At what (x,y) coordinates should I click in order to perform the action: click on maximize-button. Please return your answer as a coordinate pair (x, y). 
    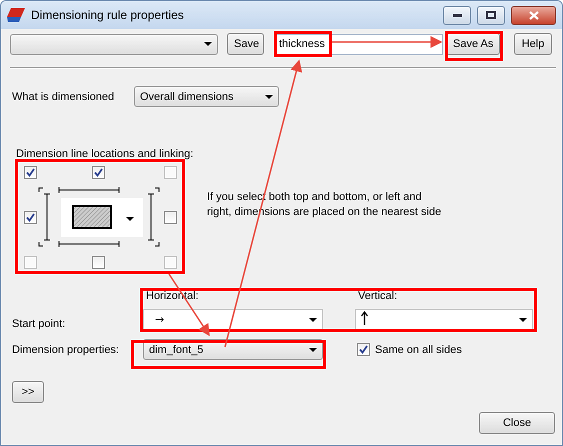
    Looking at the image, I should click on (491, 15).